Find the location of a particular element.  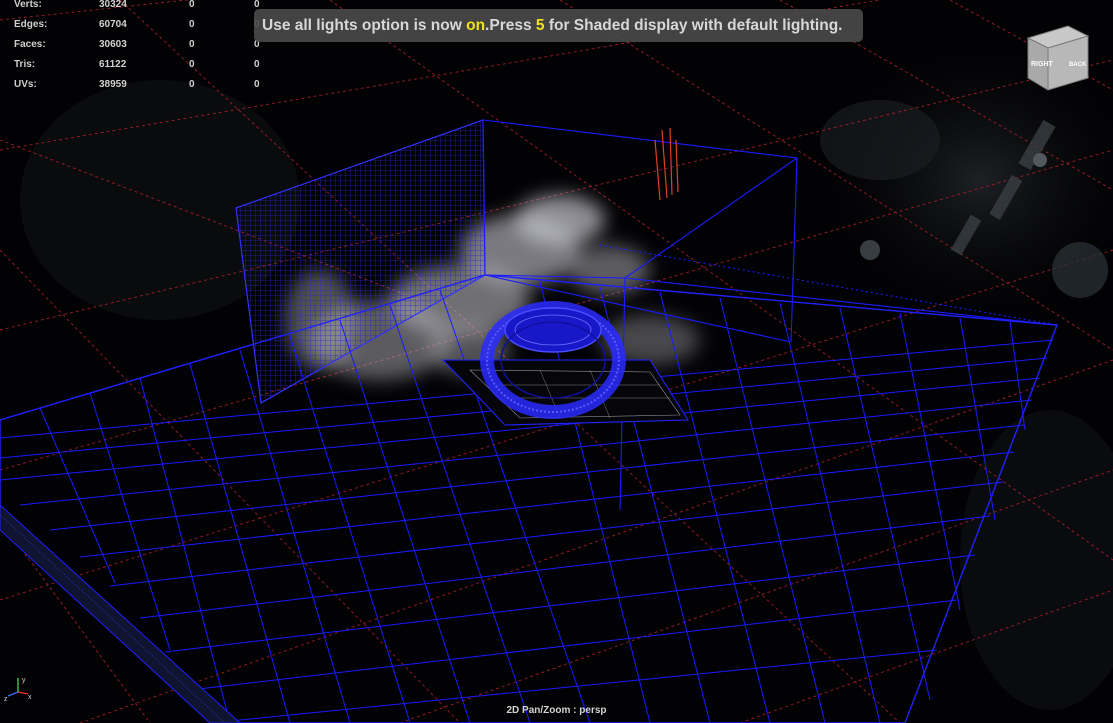

view-cube-side-label: BACK is located at coordinates (1078, 65).